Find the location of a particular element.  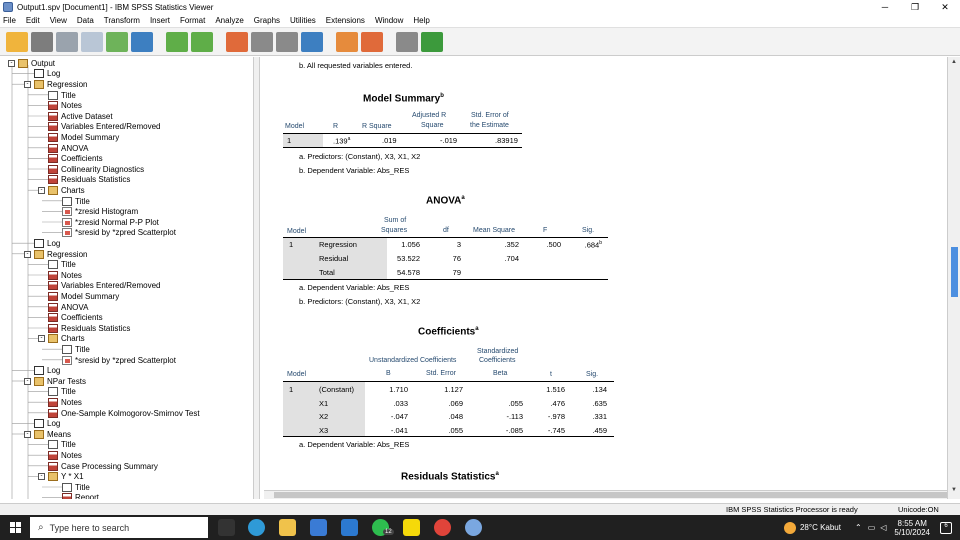

promote-icon is located at coordinates (407, 41).